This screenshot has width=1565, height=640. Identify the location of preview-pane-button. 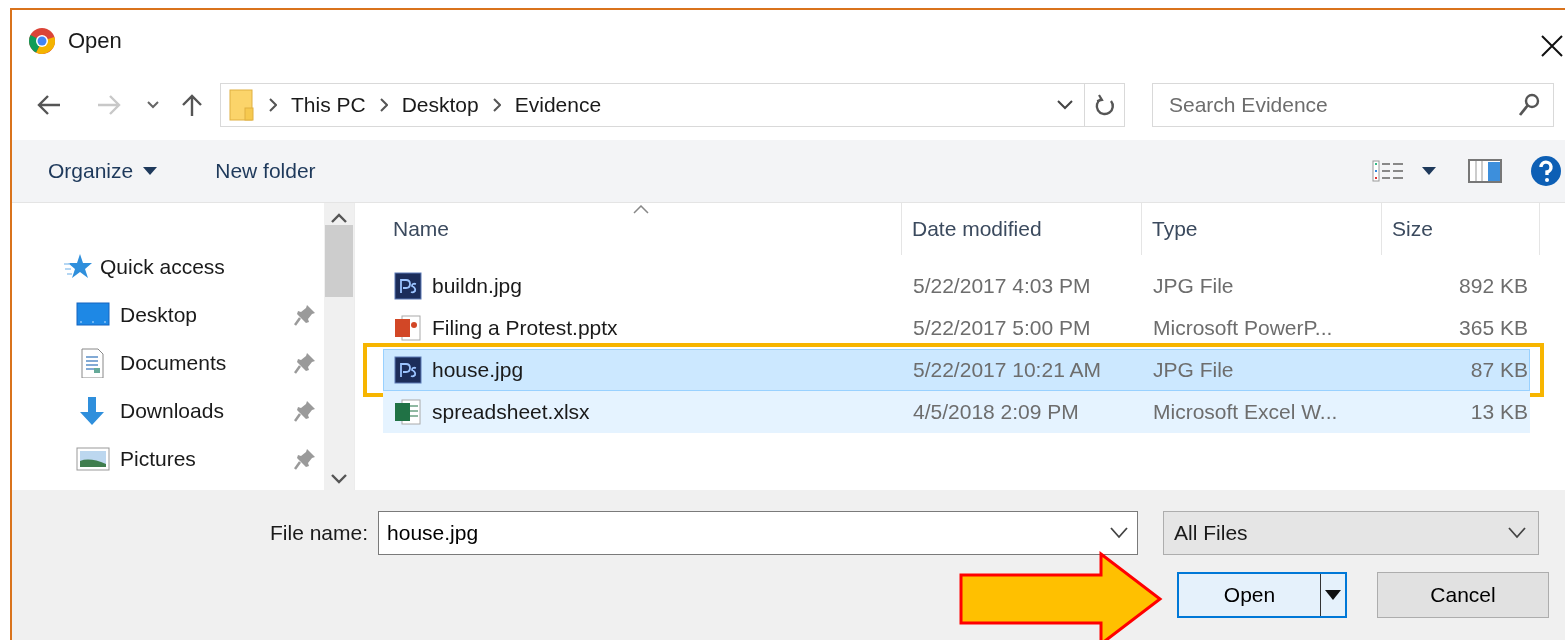
(1485, 171).